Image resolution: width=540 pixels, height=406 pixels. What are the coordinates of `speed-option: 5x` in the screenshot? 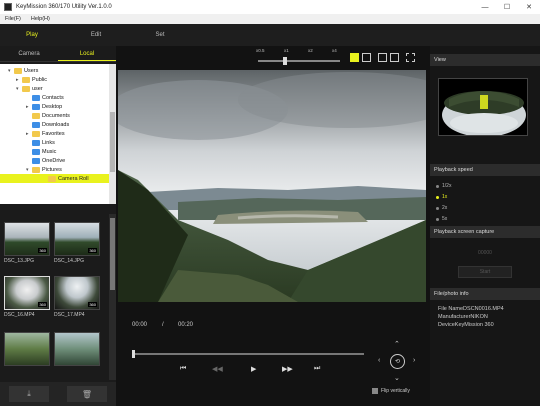 It's located at (441, 219).